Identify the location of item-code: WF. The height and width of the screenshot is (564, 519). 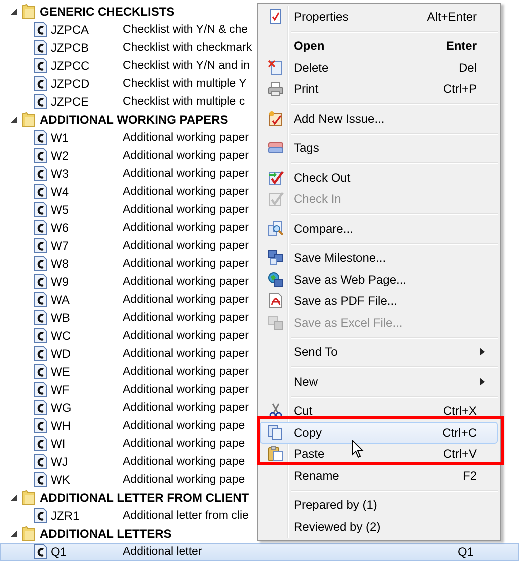
(61, 390).